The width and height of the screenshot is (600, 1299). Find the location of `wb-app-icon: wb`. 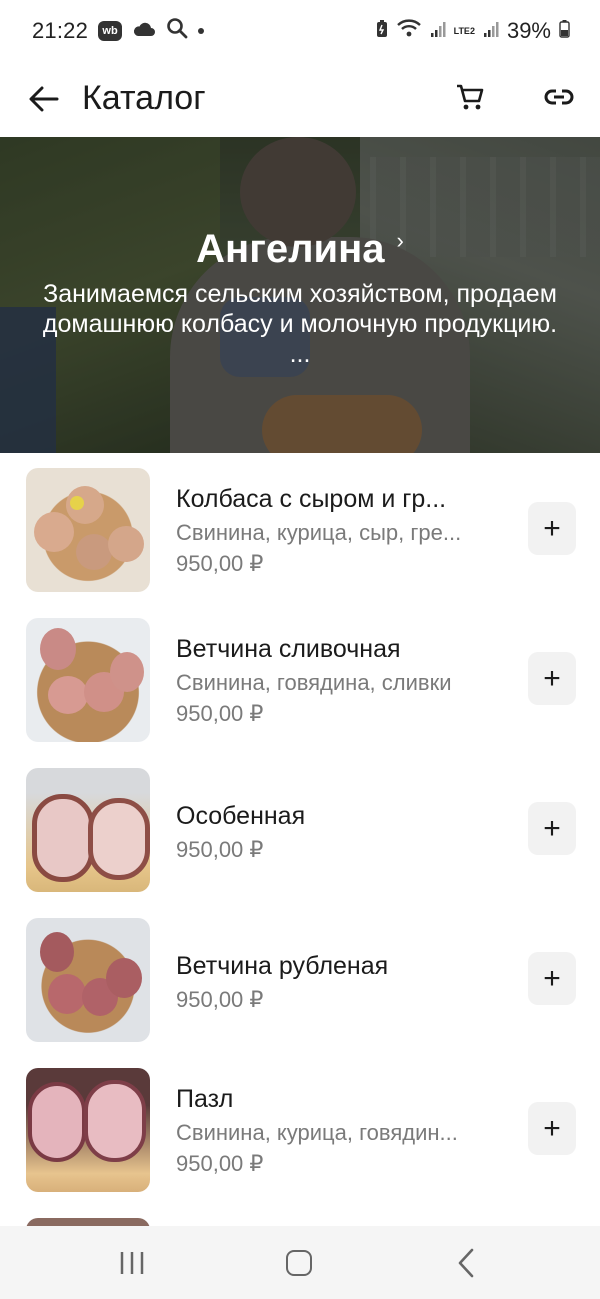

wb-app-icon: wb is located at coordinates (110, 31).